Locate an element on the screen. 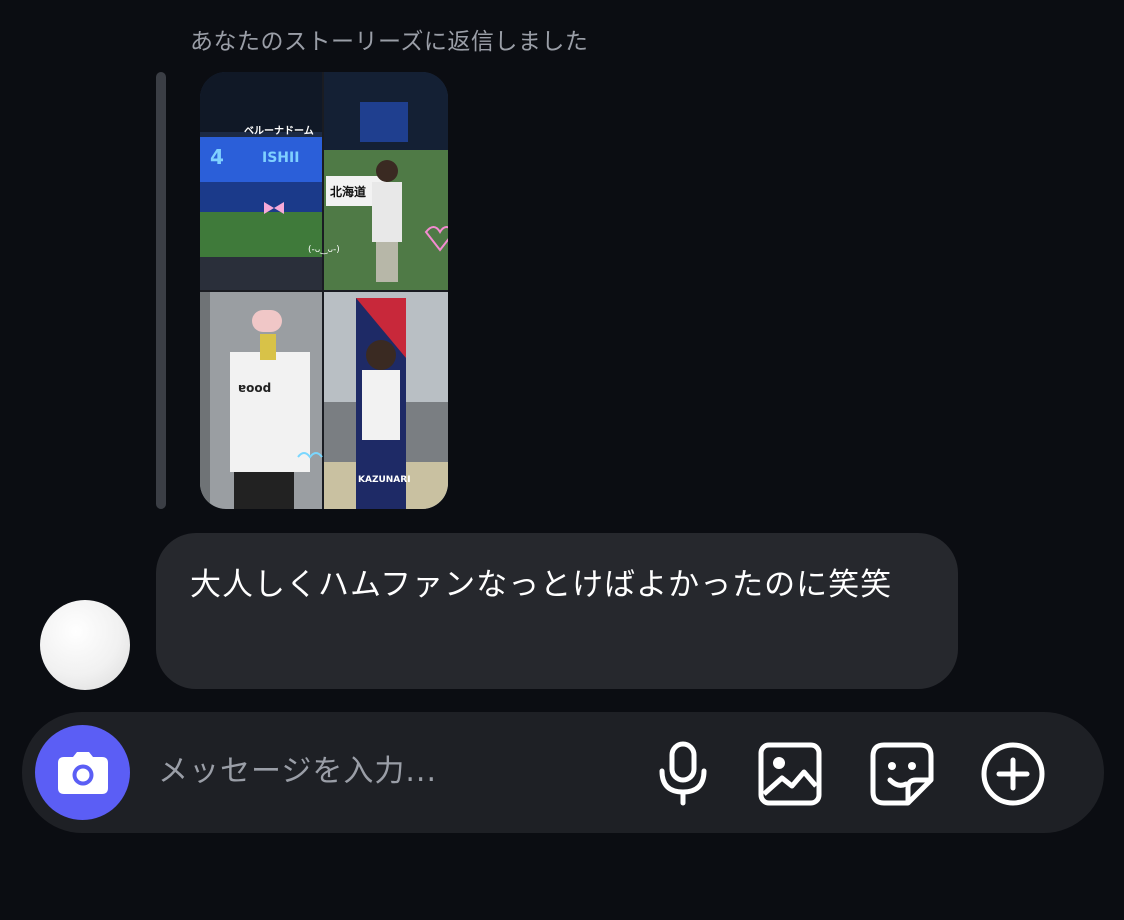  svg-text: ɐood is located at coordinates (254, 388).